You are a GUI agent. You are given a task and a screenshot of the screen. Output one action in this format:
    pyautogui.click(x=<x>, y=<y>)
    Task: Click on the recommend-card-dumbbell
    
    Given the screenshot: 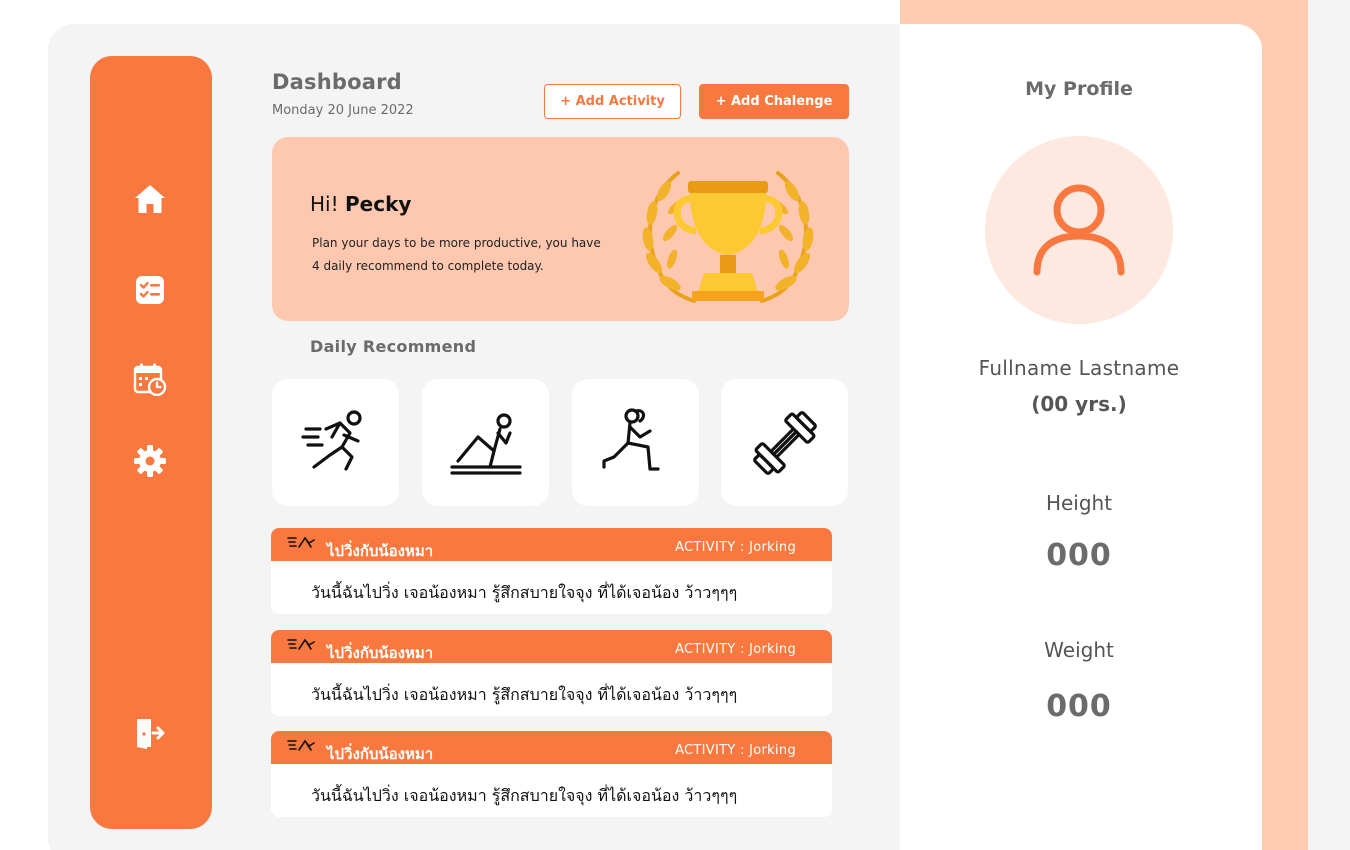 What is the action you would take?
    pyautogui.click(x=784, y=442)
    